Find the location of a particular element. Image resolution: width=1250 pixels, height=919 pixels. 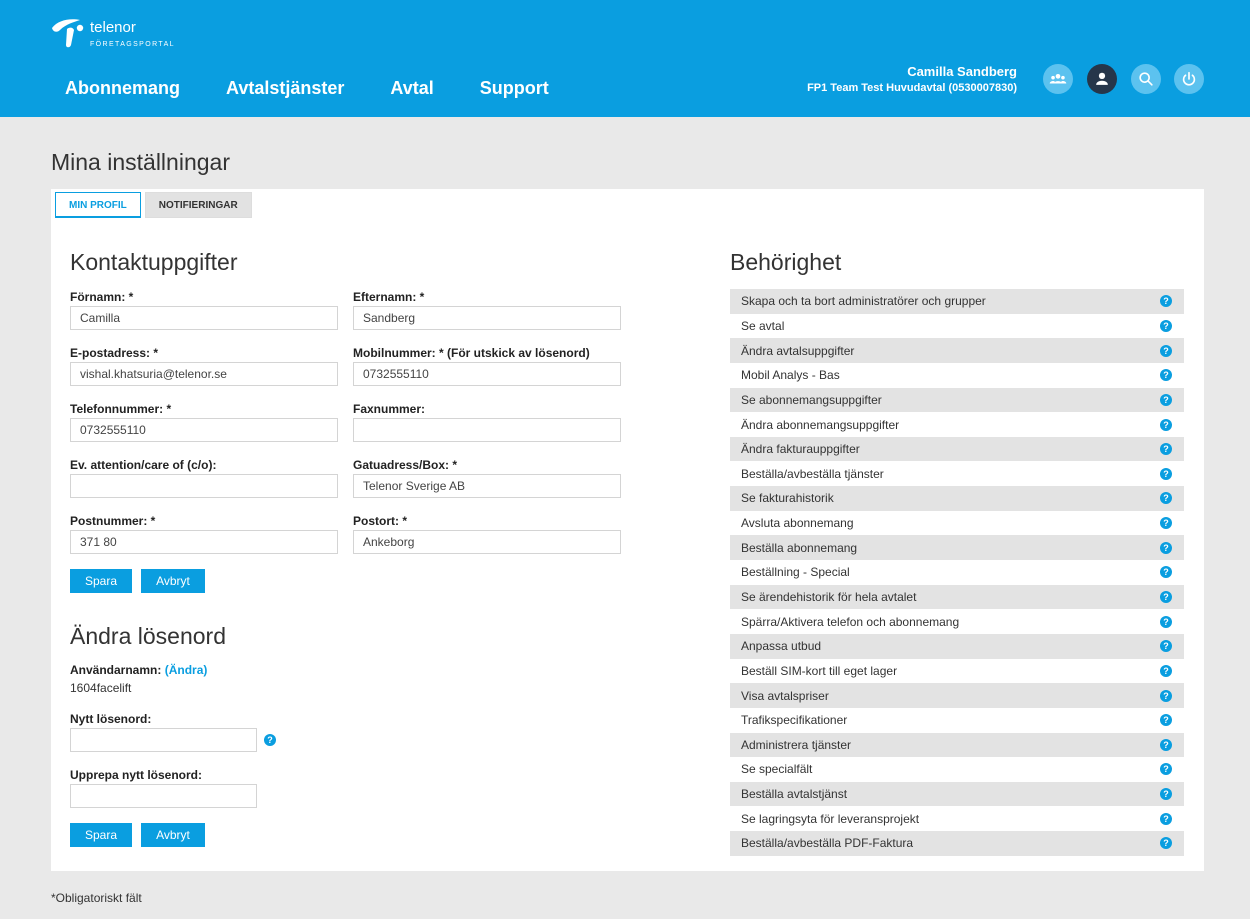

permission-row: Beställa/avbeställa PDF-Faktura? is located at coordinates (957, 843).